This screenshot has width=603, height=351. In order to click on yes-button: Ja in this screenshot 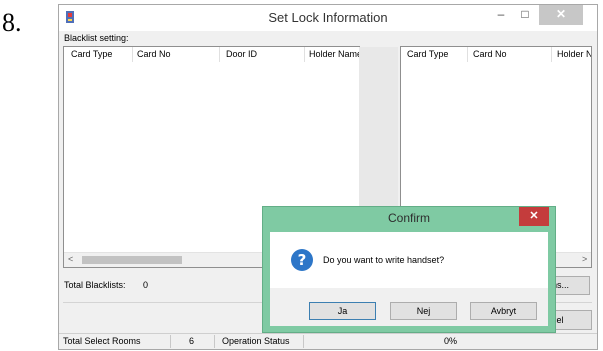, I will do `click(342, 311)`.